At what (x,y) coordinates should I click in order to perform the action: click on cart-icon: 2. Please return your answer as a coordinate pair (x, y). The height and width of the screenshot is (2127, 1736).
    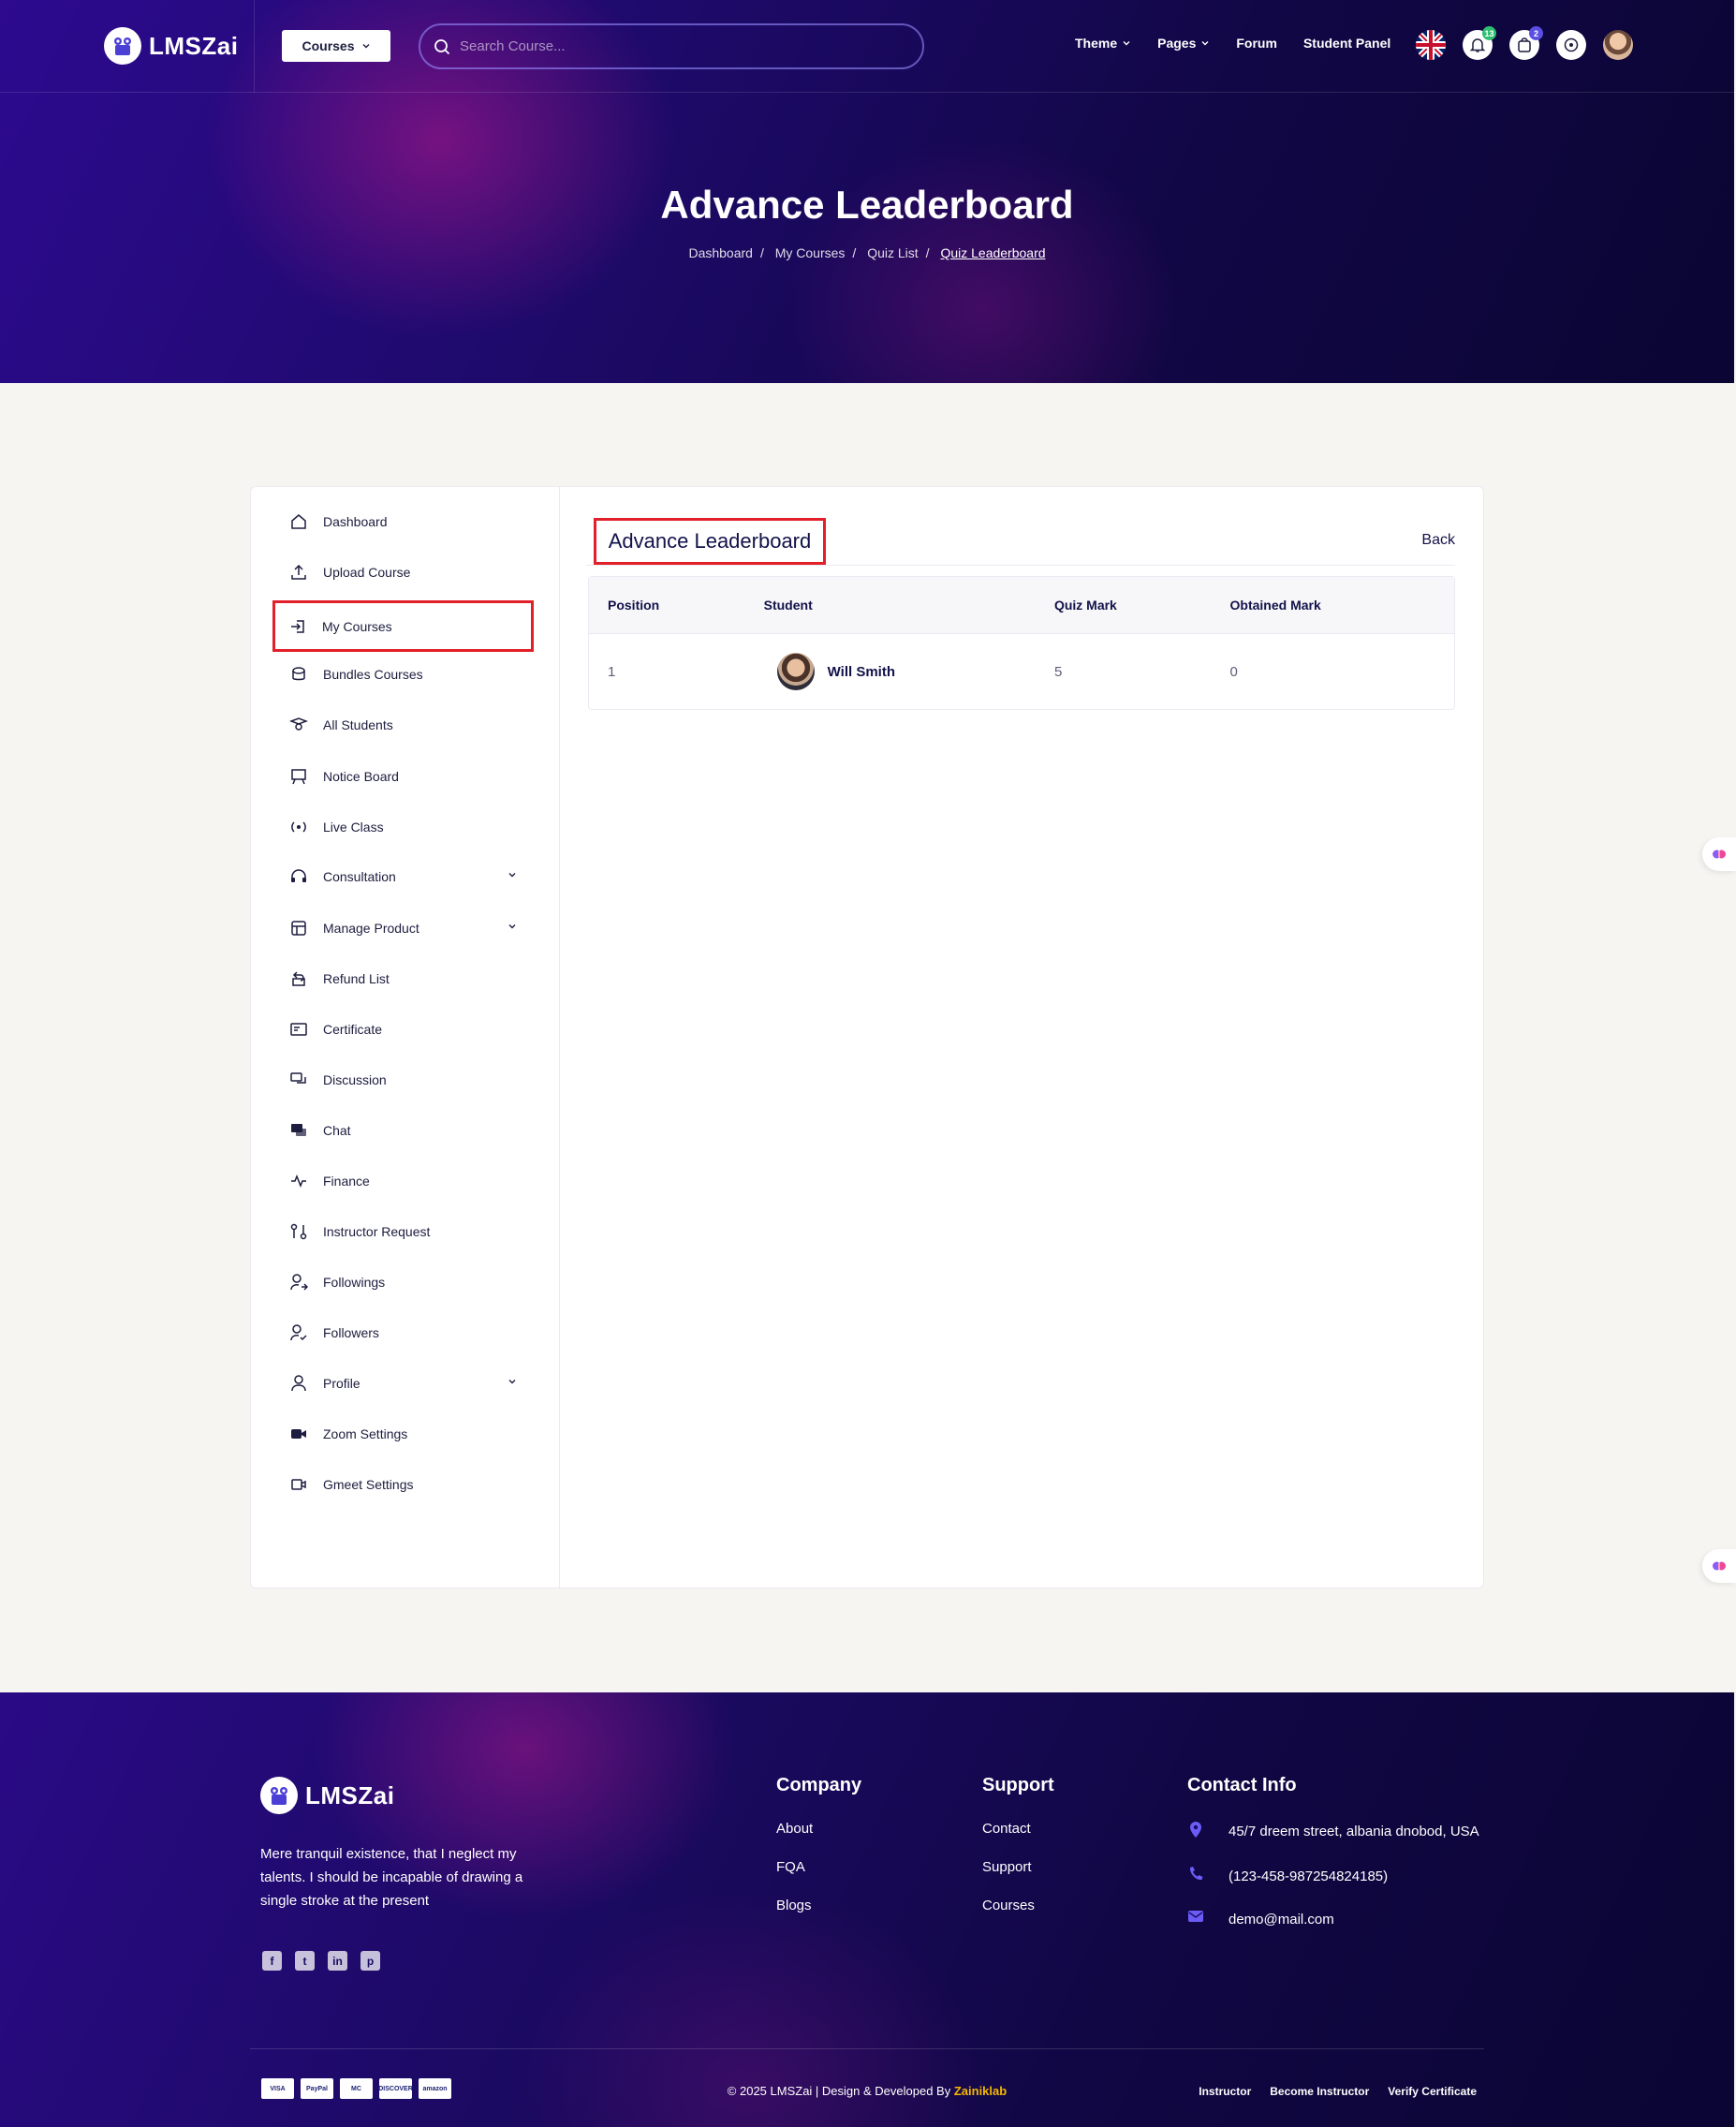
    Looking at the image, I should click on (1526, 43).